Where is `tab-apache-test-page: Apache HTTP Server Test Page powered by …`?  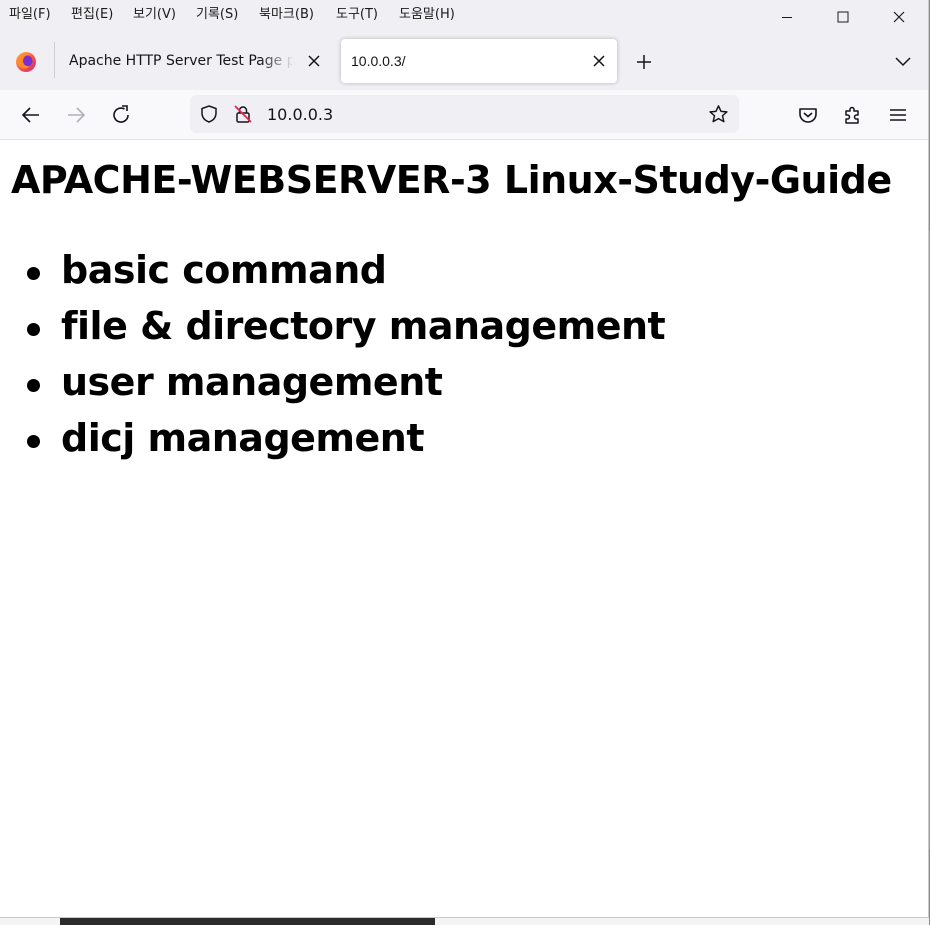 tab-apache-test-page: Apache HTTP Server Test Page powered by … is located at coordinates (194, 61).